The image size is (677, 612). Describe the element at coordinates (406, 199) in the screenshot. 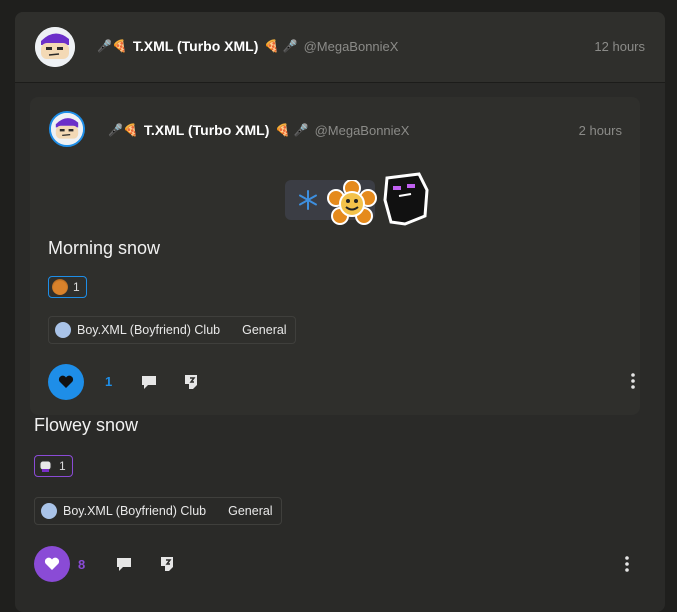

I see `enderman-sticker-icon` at that location.